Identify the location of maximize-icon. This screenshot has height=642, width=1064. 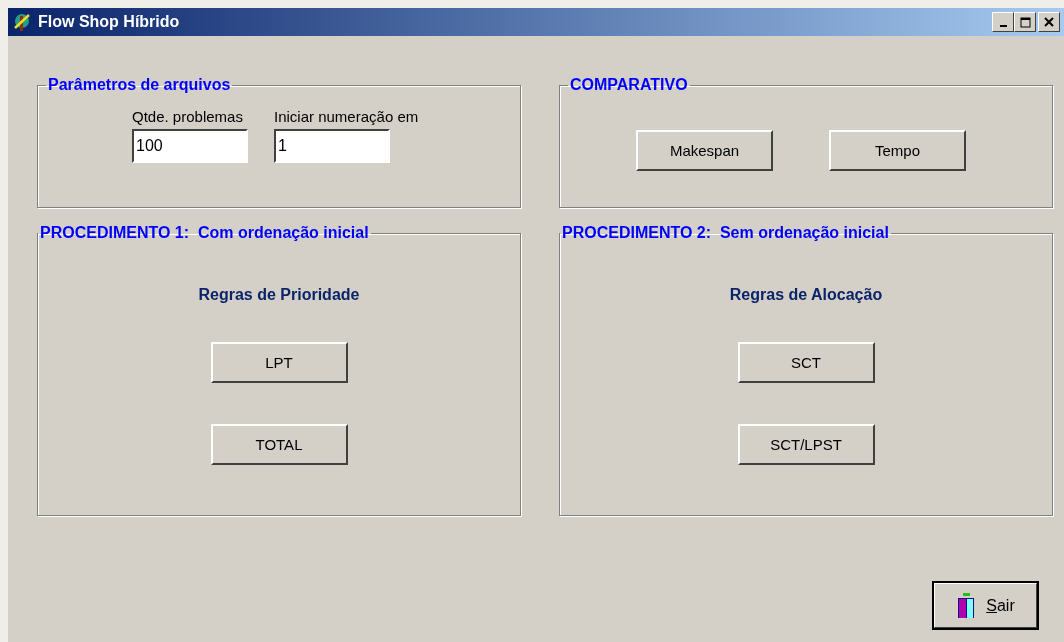
(1025, 22).